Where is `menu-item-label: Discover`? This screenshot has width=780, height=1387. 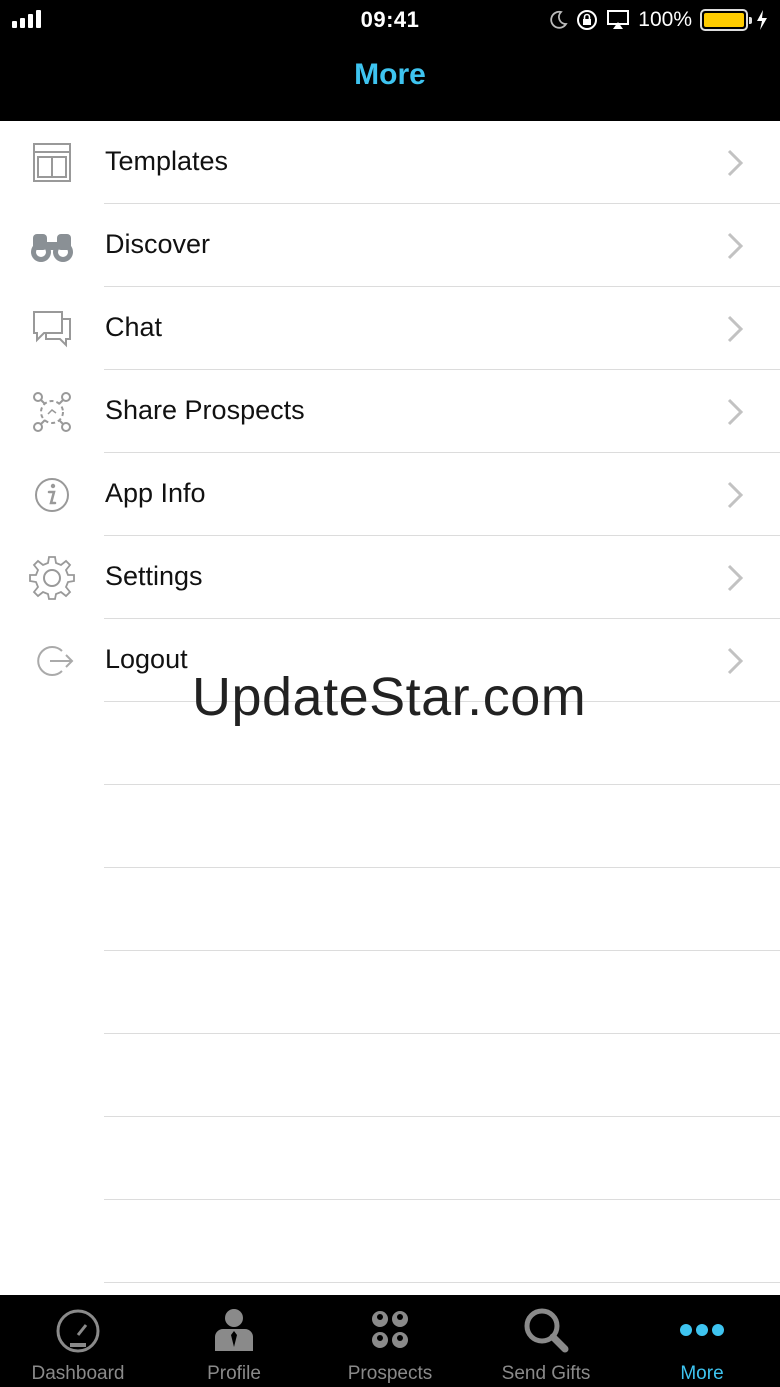 menu-item-label: Discover is located at coordinates (158, 244).